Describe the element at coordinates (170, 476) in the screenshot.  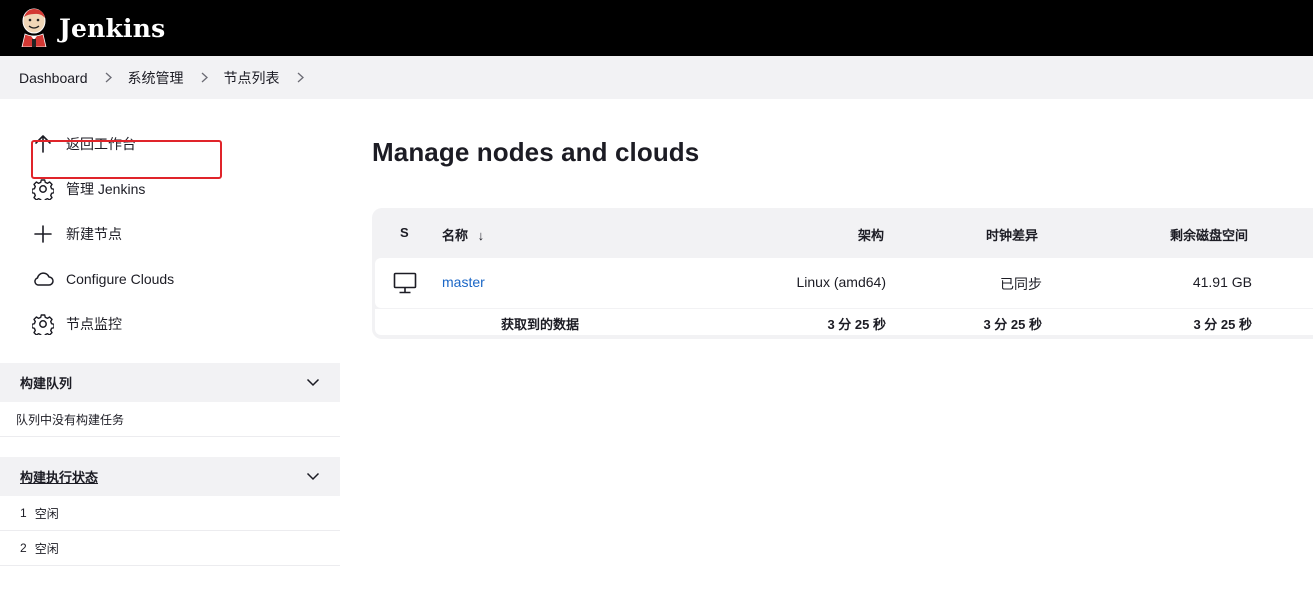
I see `executors-header: 构建执行状态` at that location.